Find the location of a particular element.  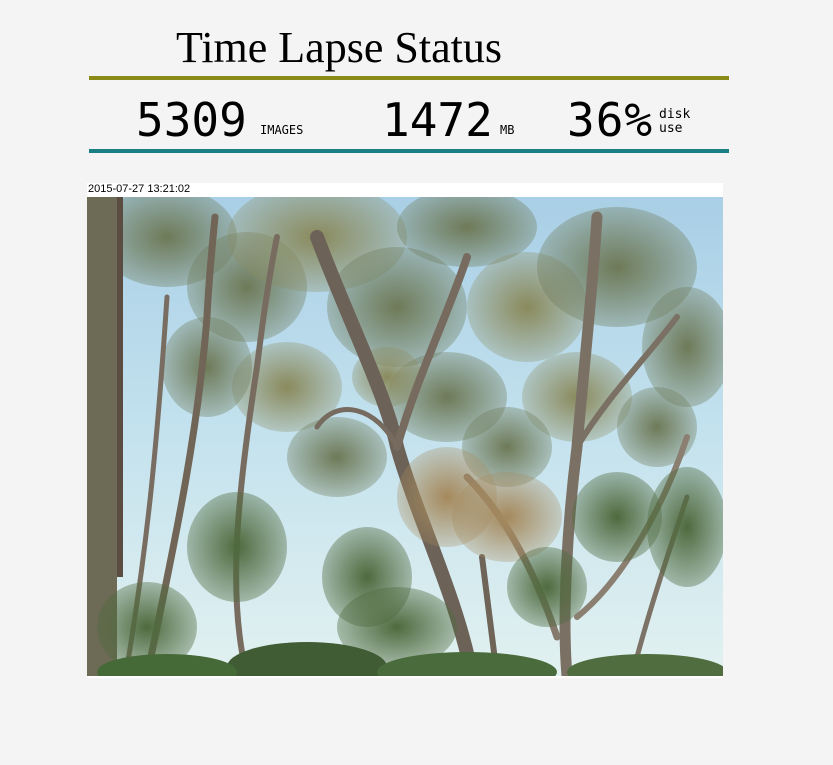

image-count-value: 5309 is located at coordinates (191, 120).